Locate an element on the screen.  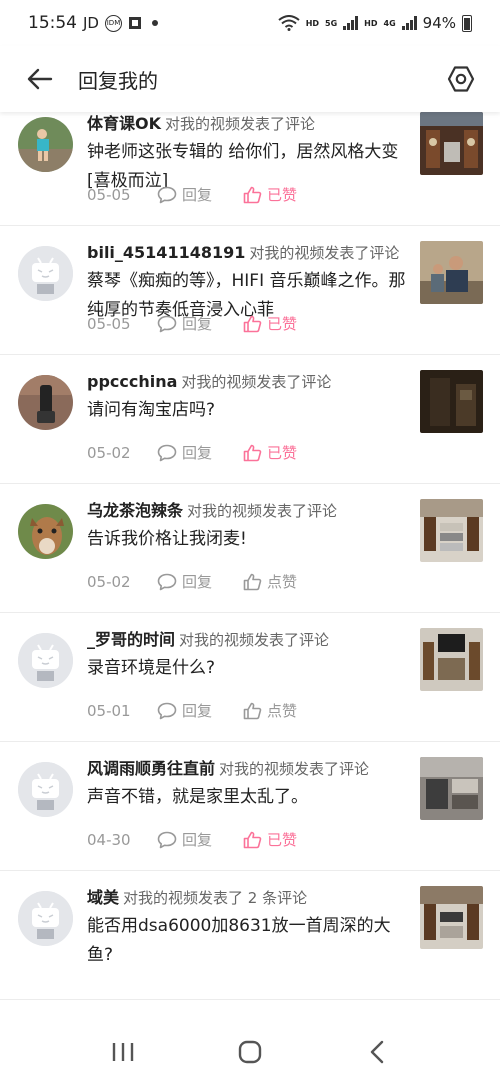
username: 乌龙茶泡辣条 is located at coordinates (135, 510).